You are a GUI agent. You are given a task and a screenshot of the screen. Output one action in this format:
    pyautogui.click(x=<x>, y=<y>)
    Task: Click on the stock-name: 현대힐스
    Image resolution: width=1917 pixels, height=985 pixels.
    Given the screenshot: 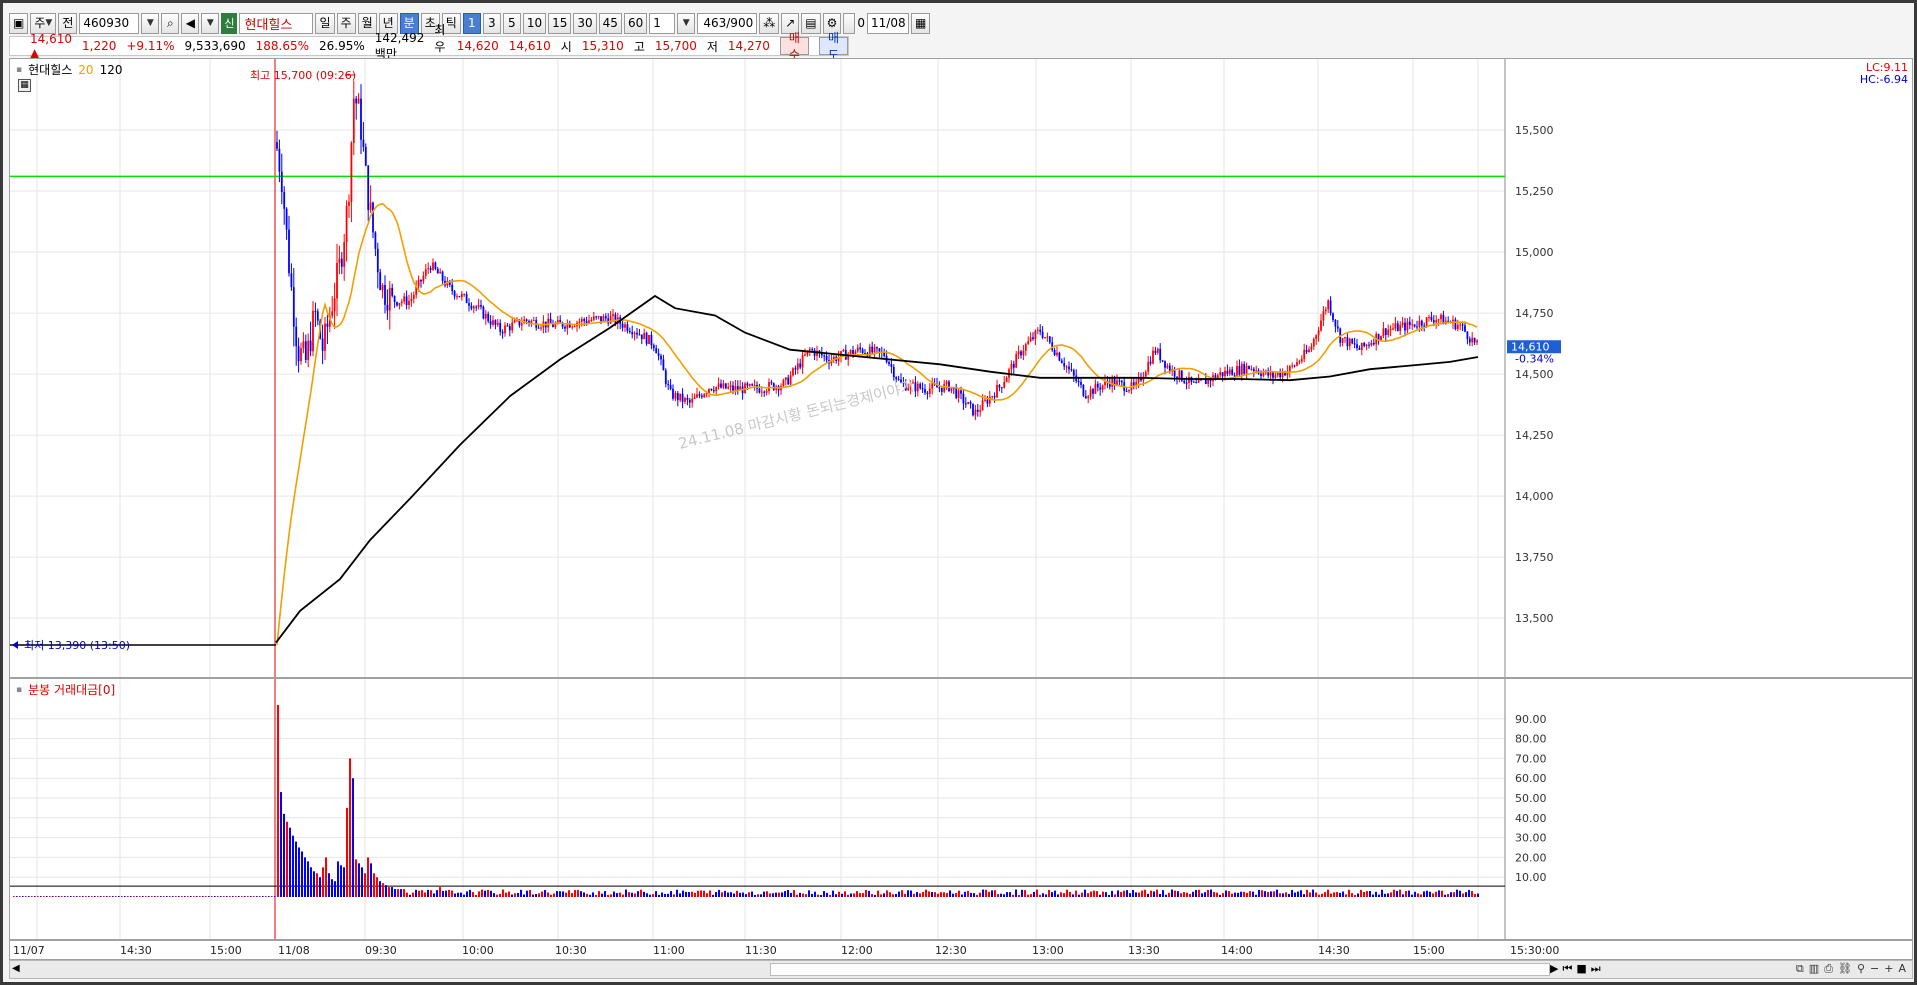 What is the action you would take?
    pyautogui.click(x=276, y=23)
    